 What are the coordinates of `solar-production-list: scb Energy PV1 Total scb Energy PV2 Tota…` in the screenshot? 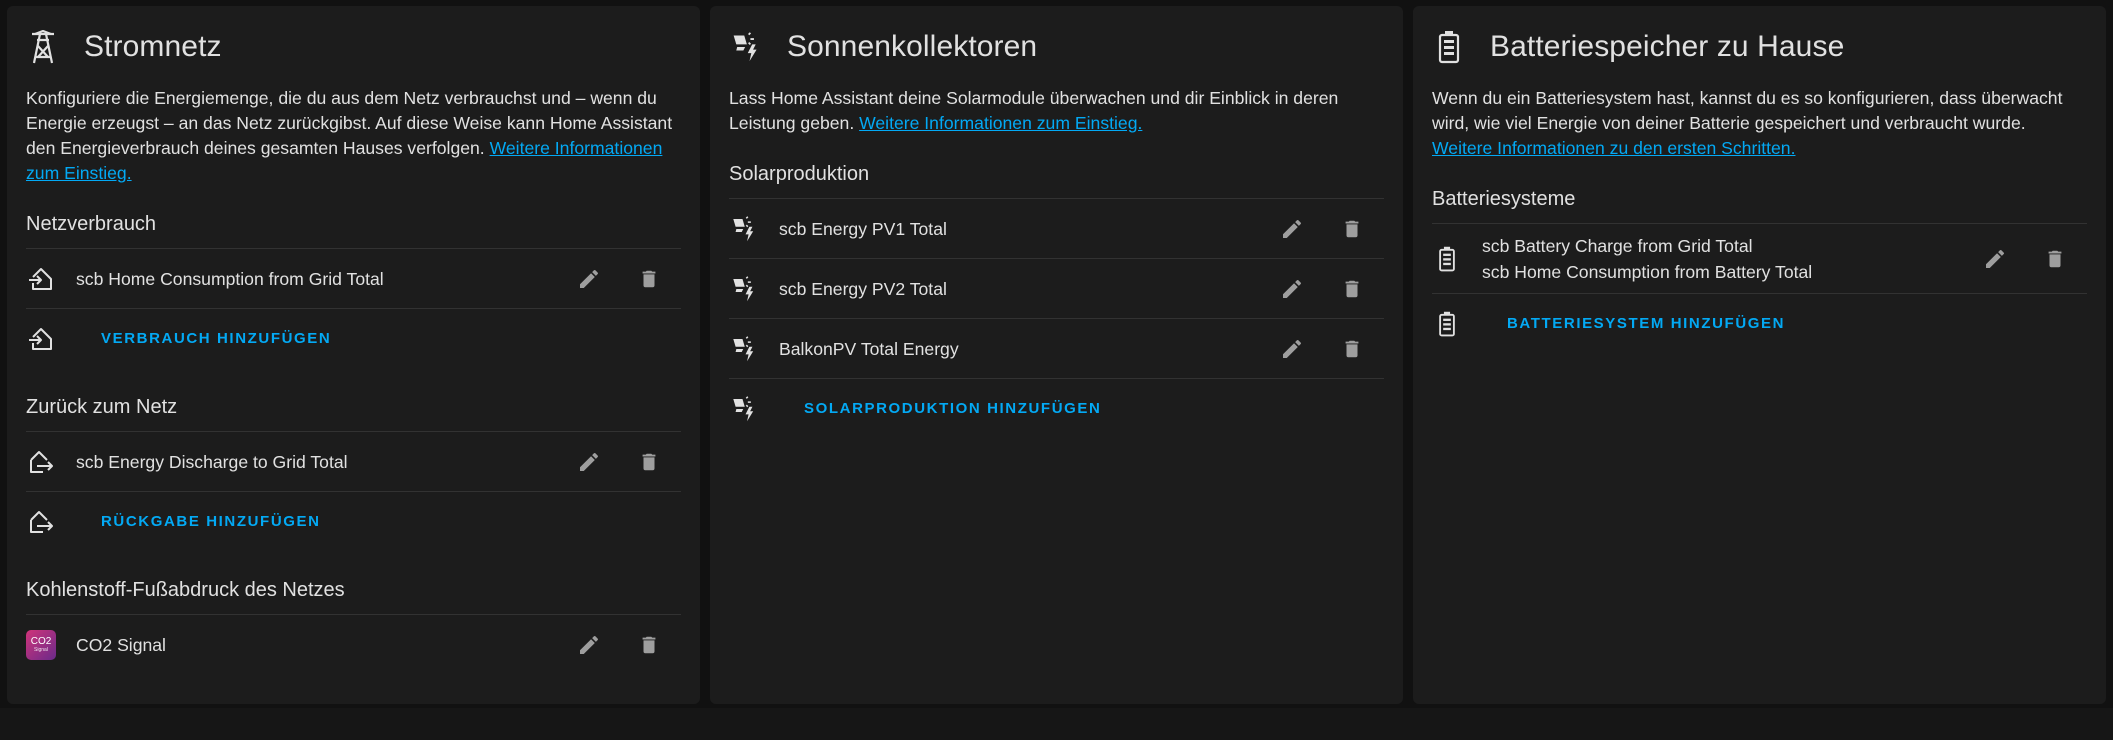 It's located at (1056, 318).